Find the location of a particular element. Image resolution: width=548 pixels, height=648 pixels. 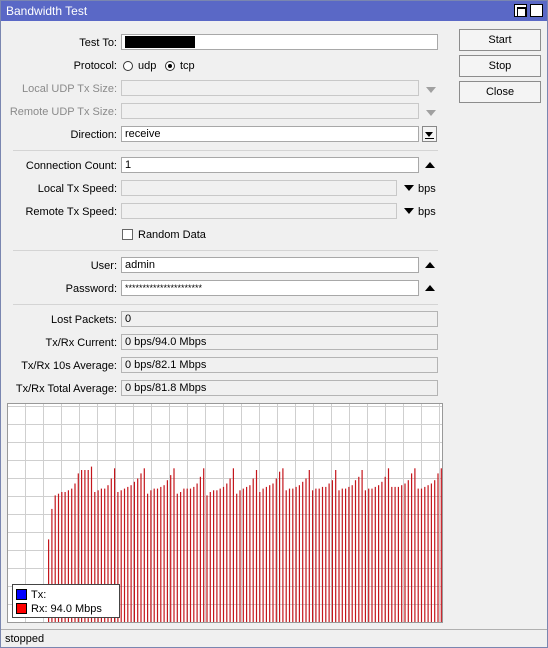

remote-udp-tx-size-field is located at coordinates (270, 111).